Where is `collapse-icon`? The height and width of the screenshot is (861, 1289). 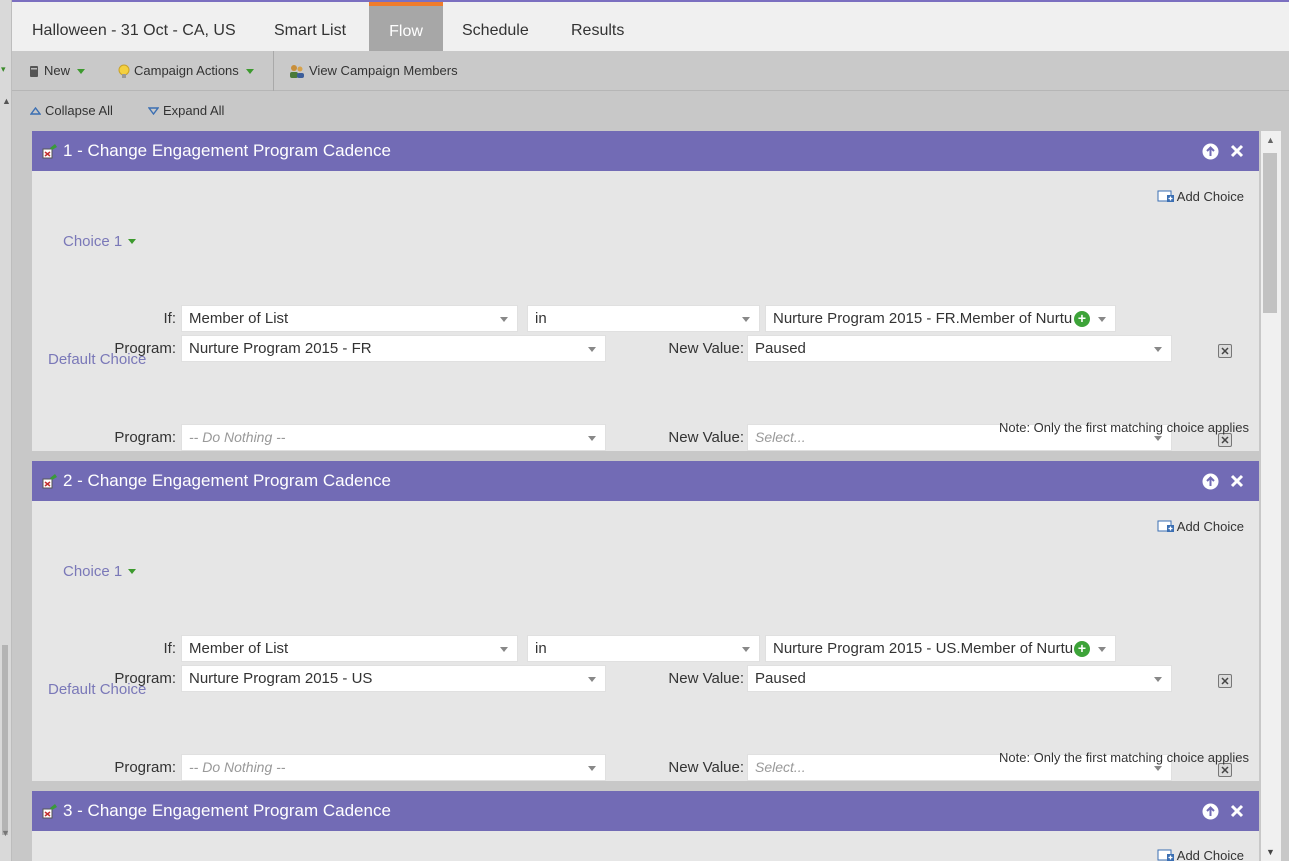
collapse-icon is located at coordinates (35, 110).